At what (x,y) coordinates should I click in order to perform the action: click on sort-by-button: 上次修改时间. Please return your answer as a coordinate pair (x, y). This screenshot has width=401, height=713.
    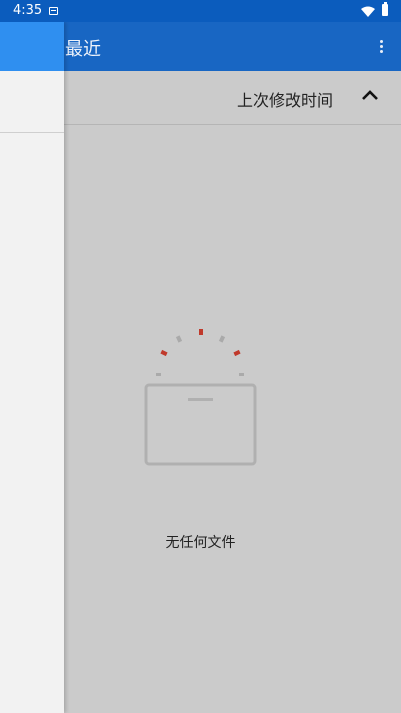
    Looking at the image, I should click on (285, 99).